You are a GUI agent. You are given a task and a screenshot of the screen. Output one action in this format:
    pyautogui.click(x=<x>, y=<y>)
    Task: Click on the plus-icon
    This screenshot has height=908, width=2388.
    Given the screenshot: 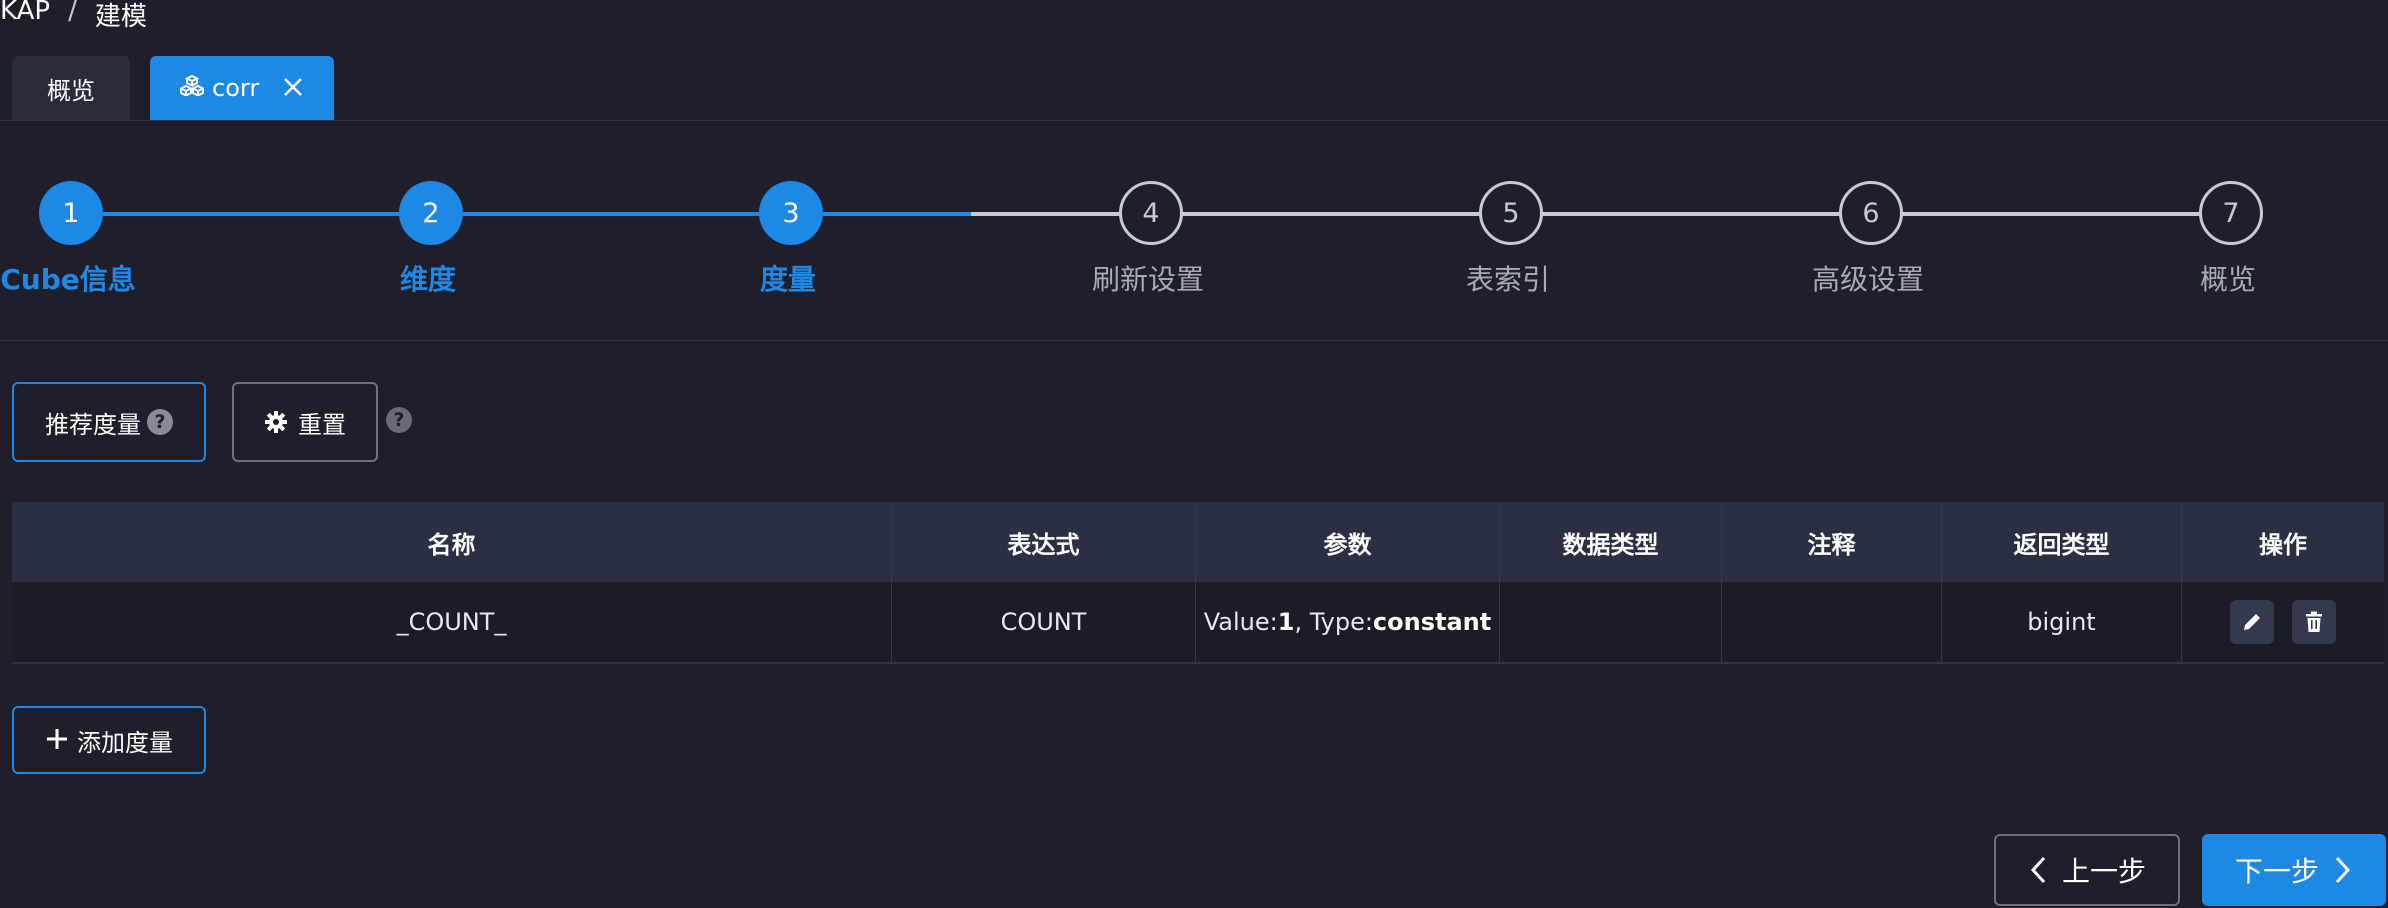 What is the action you would take?
    pyautogui.click(x=57, y=740)
    